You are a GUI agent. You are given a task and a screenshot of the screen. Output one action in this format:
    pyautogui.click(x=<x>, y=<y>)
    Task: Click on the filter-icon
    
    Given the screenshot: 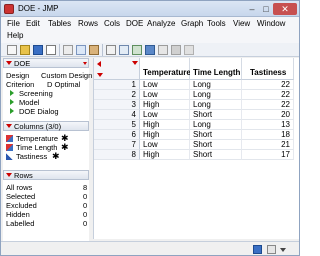 What is the action you would take?
    pyautogui.click(x=163, y=50)
    